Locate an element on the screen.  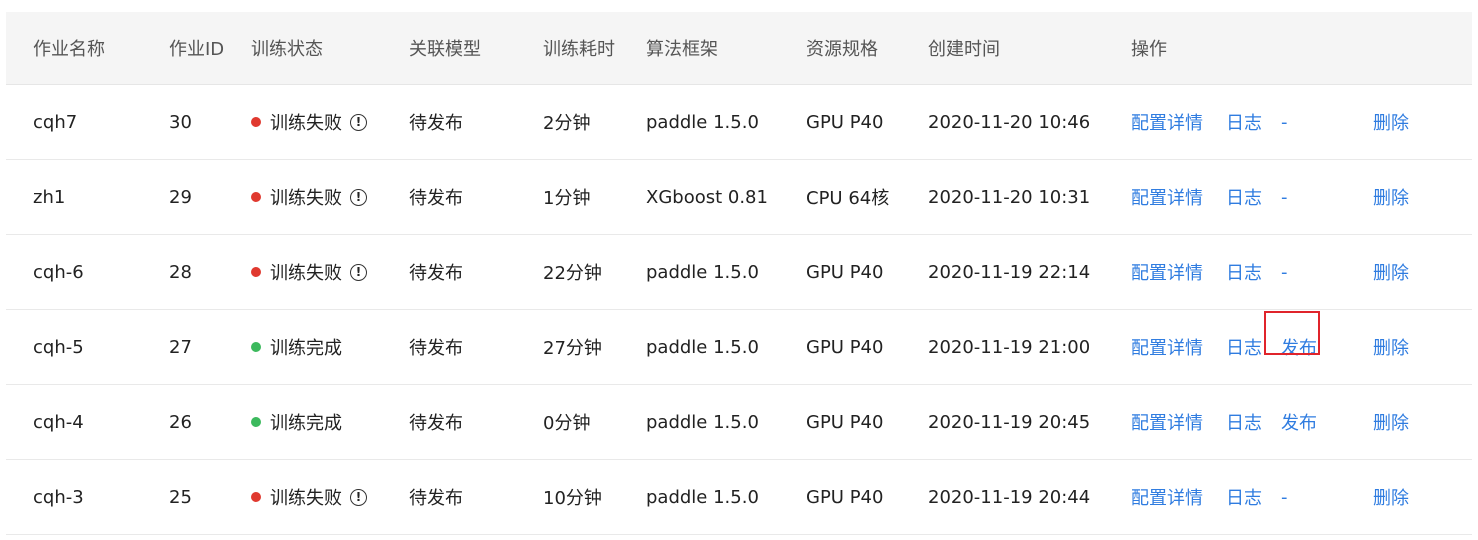
header-ops: 操作 is located at coordinates (1149, 49).